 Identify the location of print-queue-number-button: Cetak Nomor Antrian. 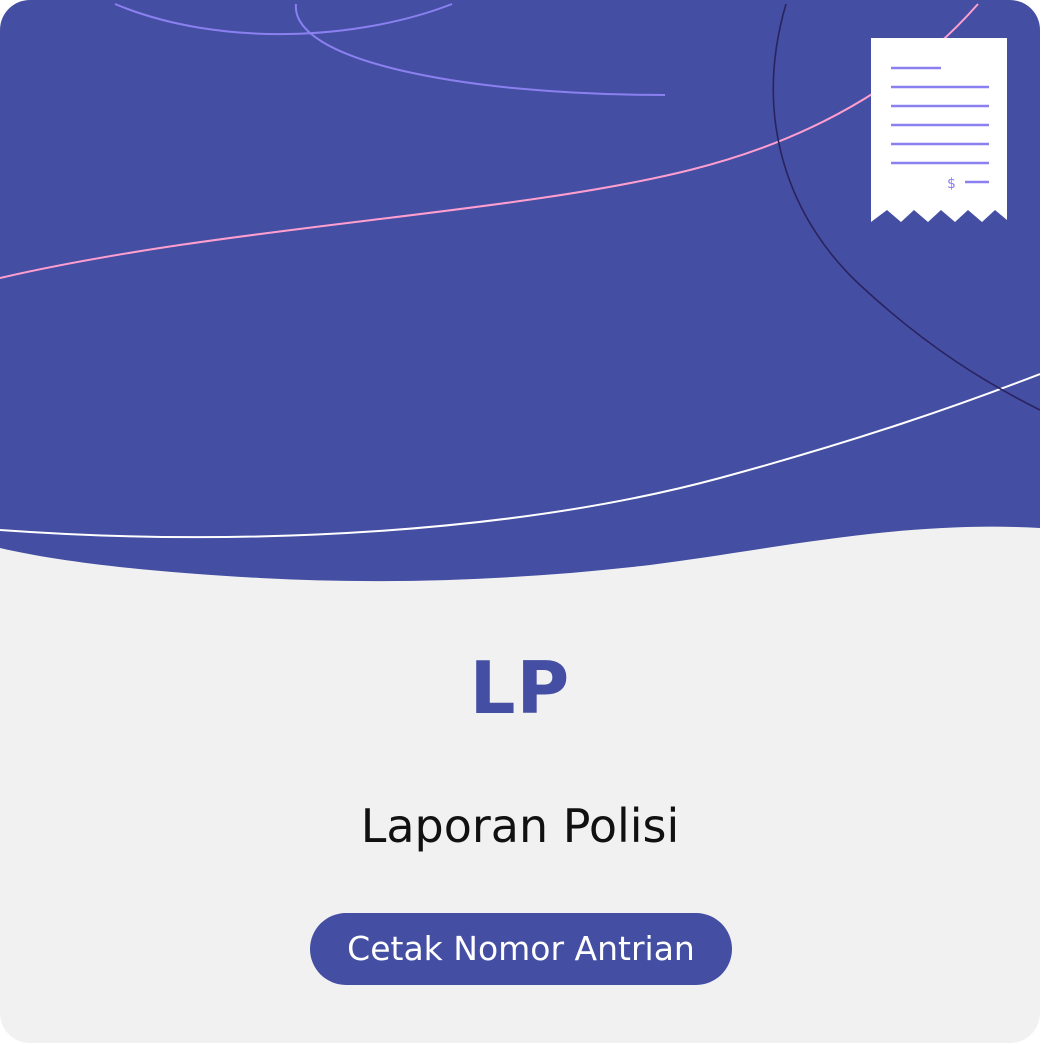
(521, 949).